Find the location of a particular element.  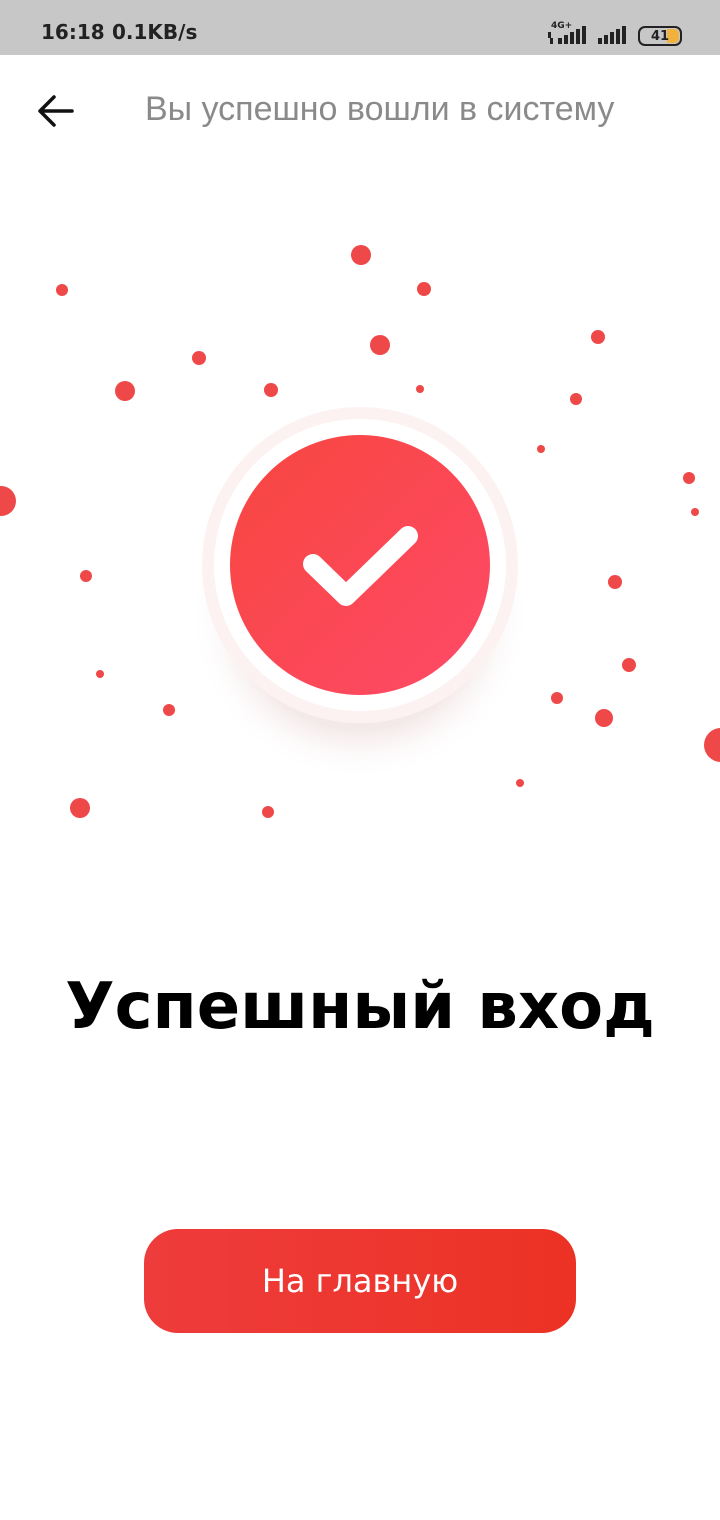

battery-level: 41 is located at coordinates (660, 36).